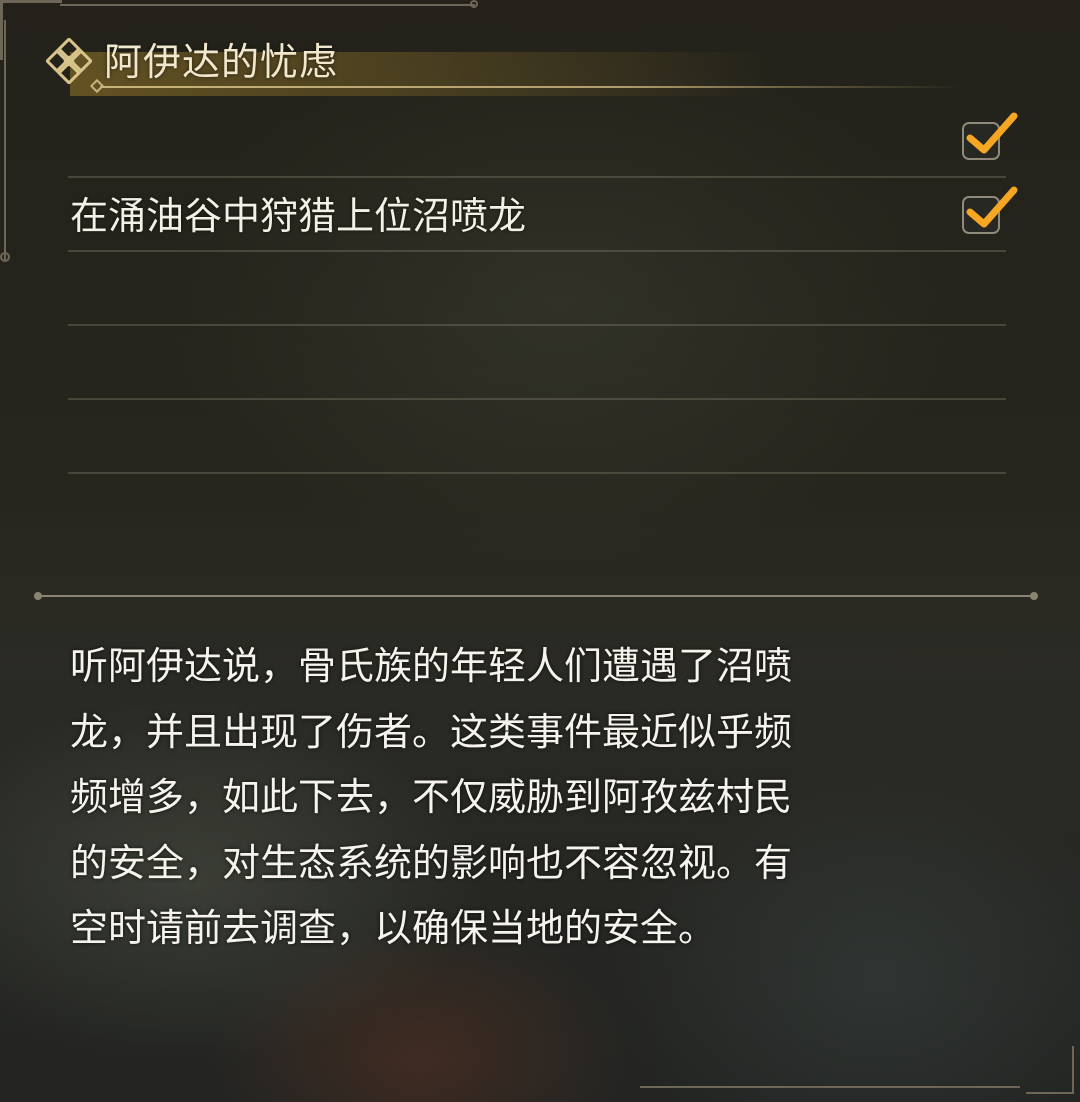 Image resolution: width=1080 pixels, height=1102 pixels. I want to click on frame-left-line, so click(5, 140).